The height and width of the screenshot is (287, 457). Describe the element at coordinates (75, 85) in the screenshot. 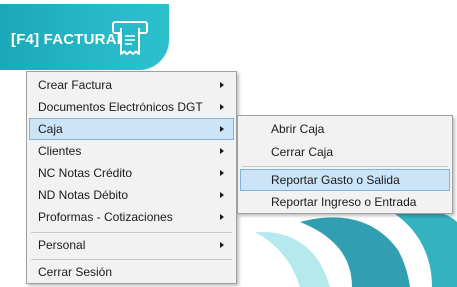

I see `menu-item-label: Crear Factura` at that location.